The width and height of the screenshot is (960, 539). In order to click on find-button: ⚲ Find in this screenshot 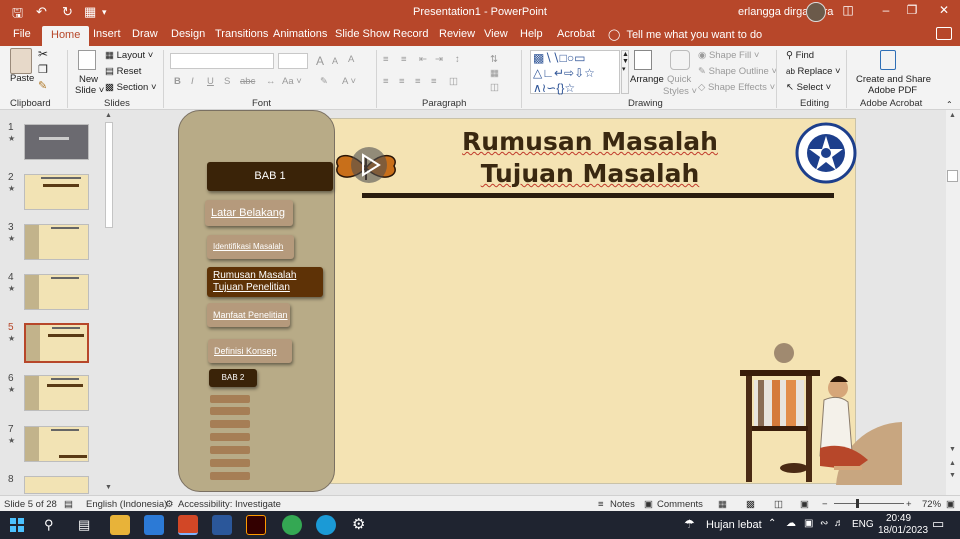, I will do `click(800, 55)`.